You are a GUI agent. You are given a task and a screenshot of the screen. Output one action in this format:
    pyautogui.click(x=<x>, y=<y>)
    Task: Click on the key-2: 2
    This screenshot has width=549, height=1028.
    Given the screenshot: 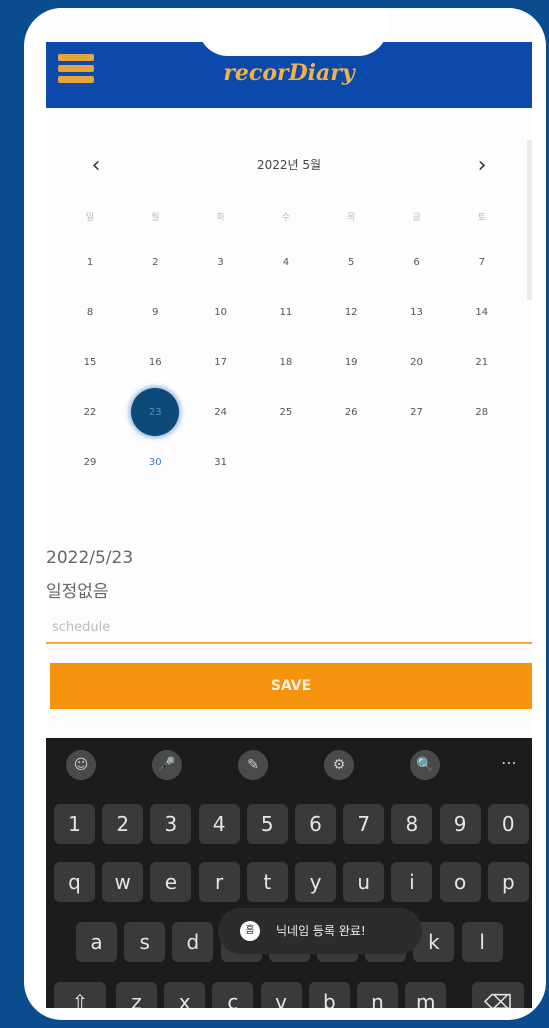 What is the action you would take?
    pyautogui.click(x=123, y=824)
    